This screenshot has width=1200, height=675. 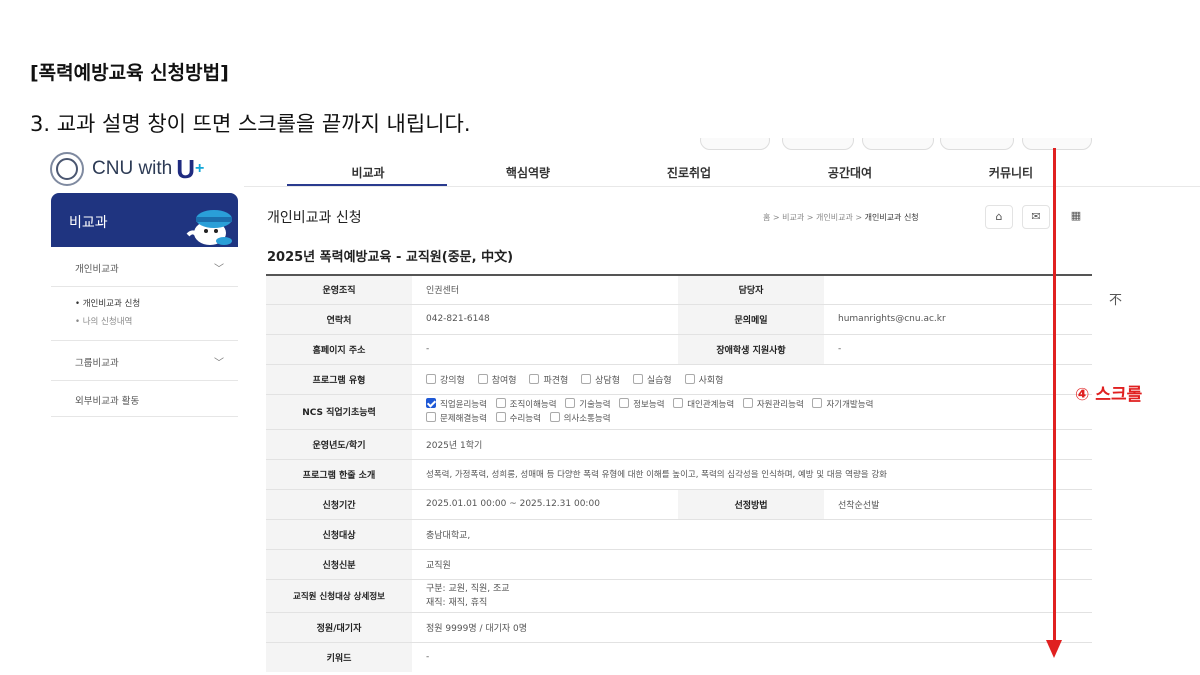 I want to click on option-label: 파견형, so click(x=556, y=380).